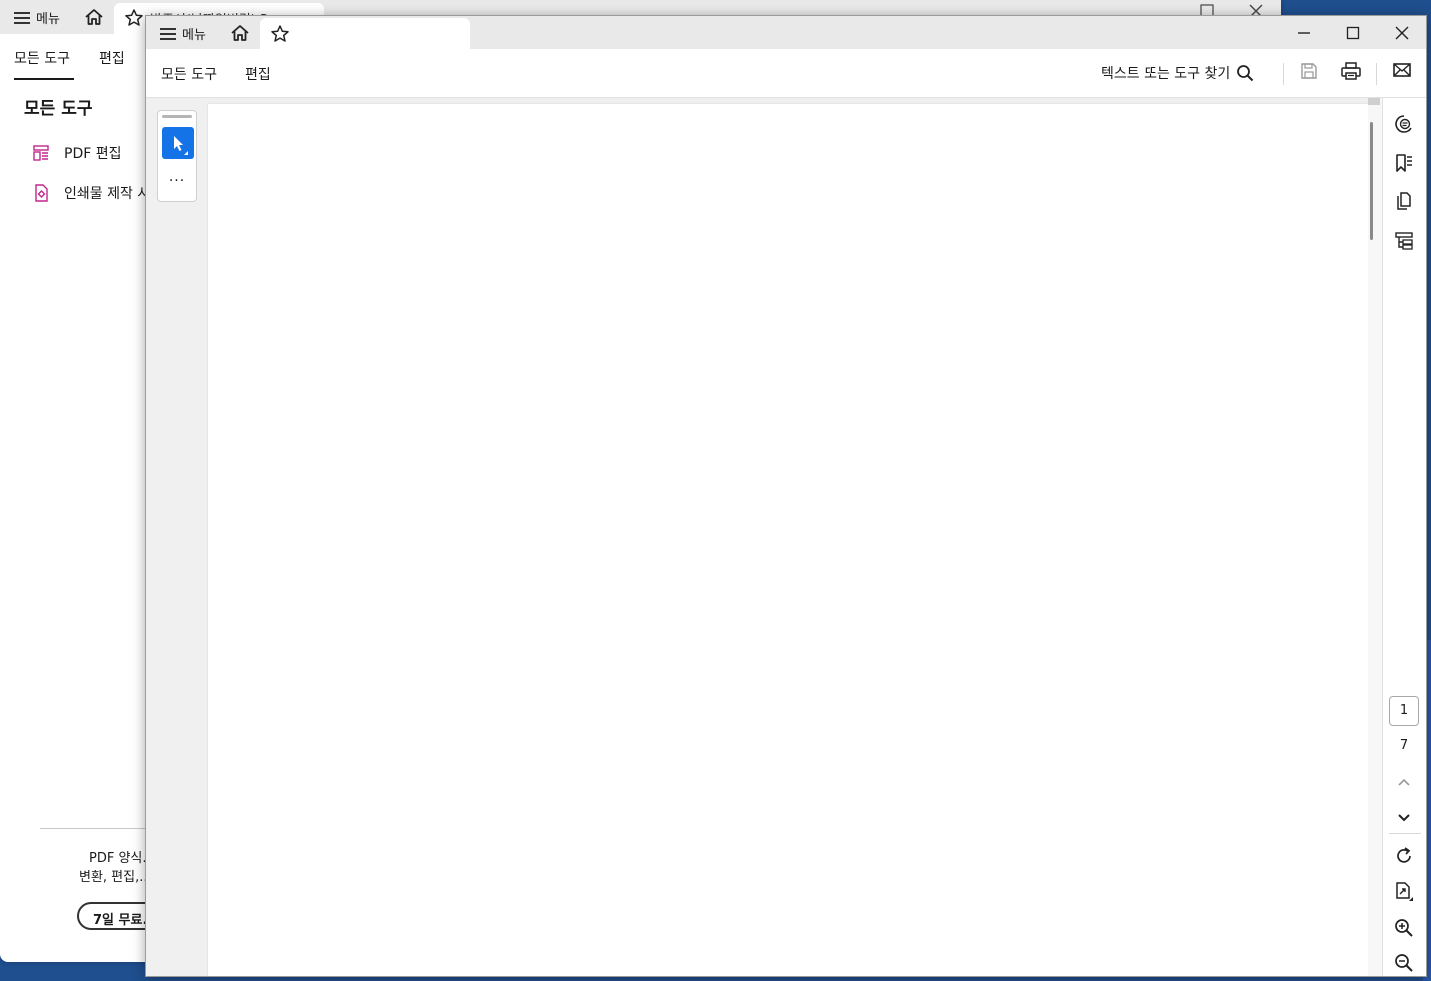 This screenshot has height=981, width=1431. What do you see at coordinates (1404, 745) in the screenshot?
I see `total-pages: 7` at bounding box center [1404, 745].